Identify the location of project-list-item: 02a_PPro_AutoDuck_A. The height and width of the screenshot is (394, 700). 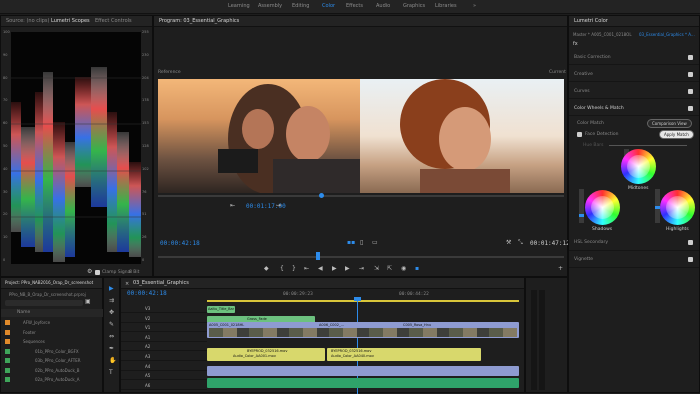
(52, 379).